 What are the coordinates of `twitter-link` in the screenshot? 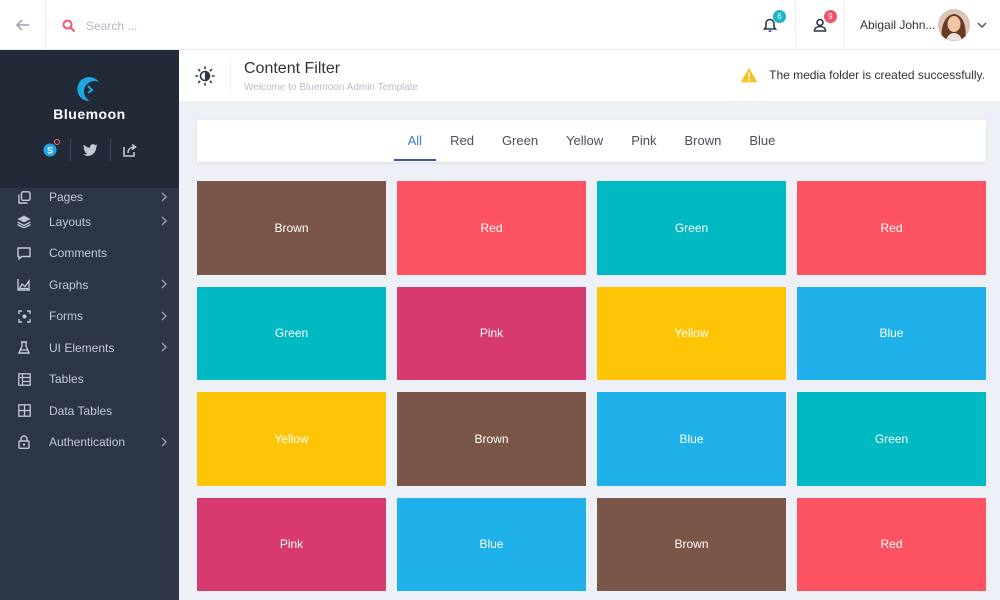 It's located at (89, 150).